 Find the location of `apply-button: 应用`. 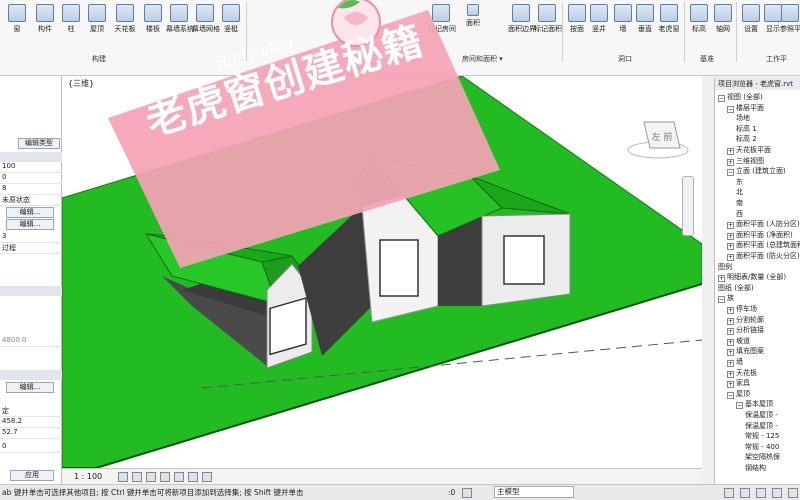

apply-button: 应用 is located at coordinates (32, 475).